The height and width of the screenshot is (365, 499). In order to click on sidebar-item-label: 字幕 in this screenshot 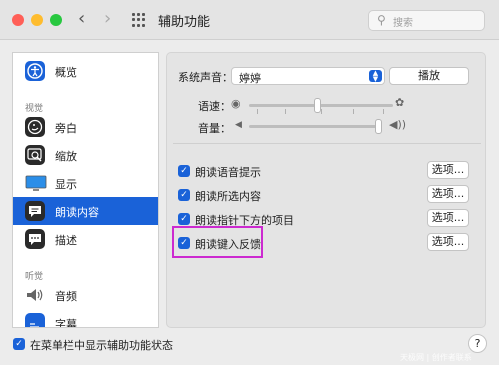, I will do `click(66, 323)`.